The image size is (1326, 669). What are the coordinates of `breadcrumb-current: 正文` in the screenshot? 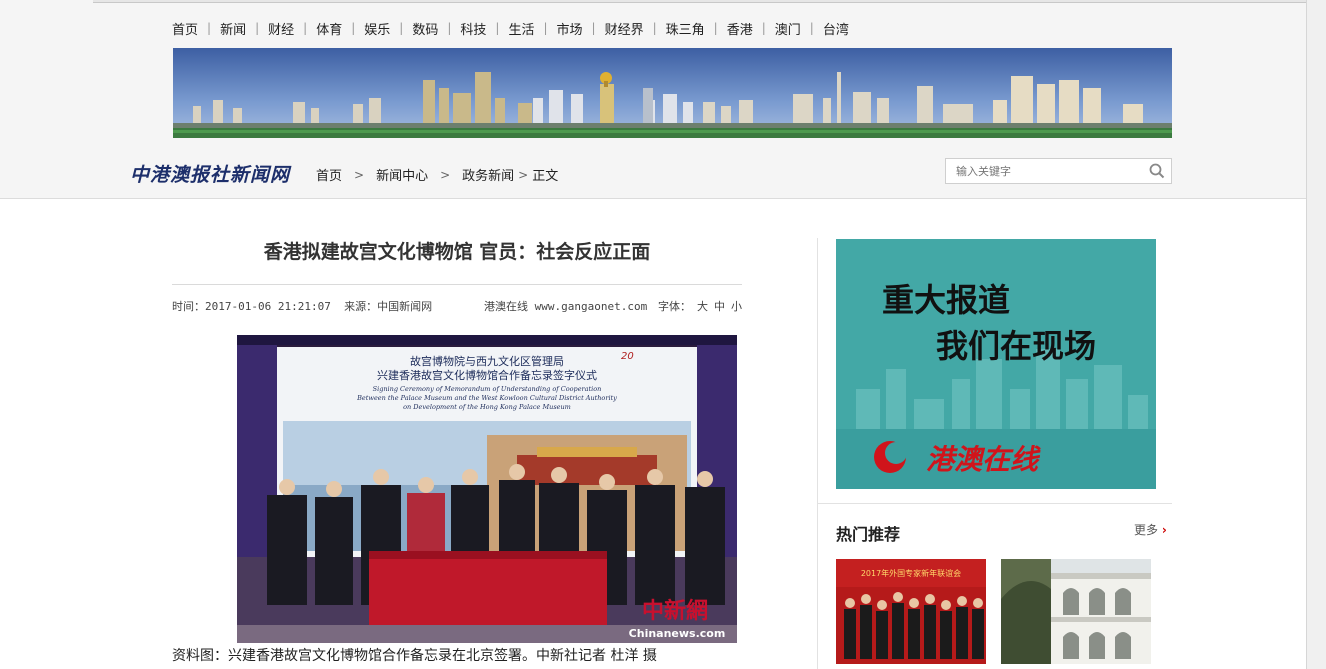 It's located at (545, 176).